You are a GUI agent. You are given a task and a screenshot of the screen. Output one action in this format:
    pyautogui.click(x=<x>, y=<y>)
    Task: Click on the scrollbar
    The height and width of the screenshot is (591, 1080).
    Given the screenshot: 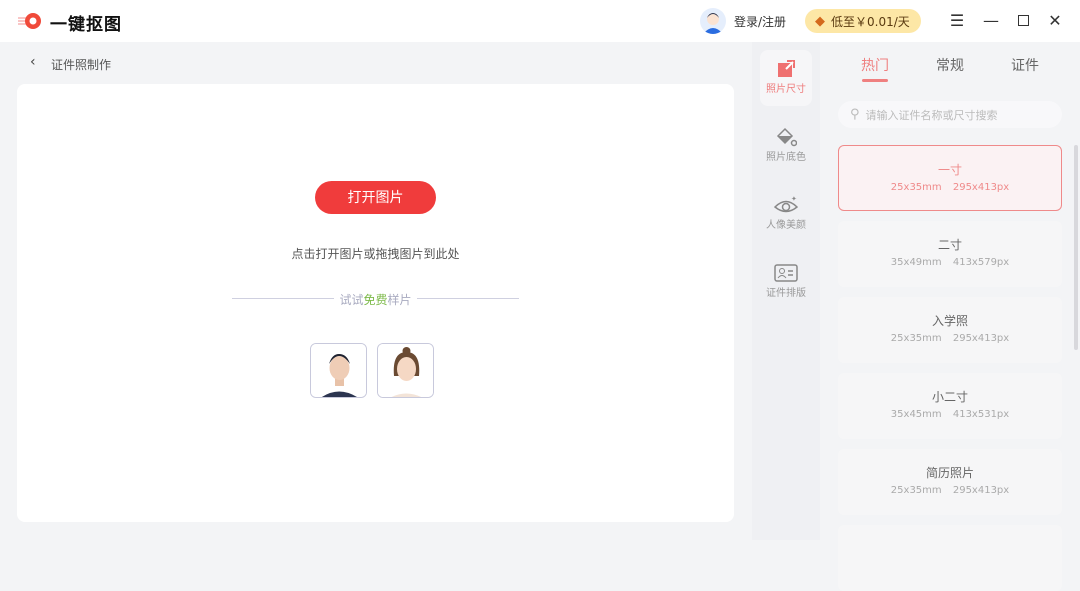 What is the action you would take?
    pyautogui.click(x=1076, y=247)
    